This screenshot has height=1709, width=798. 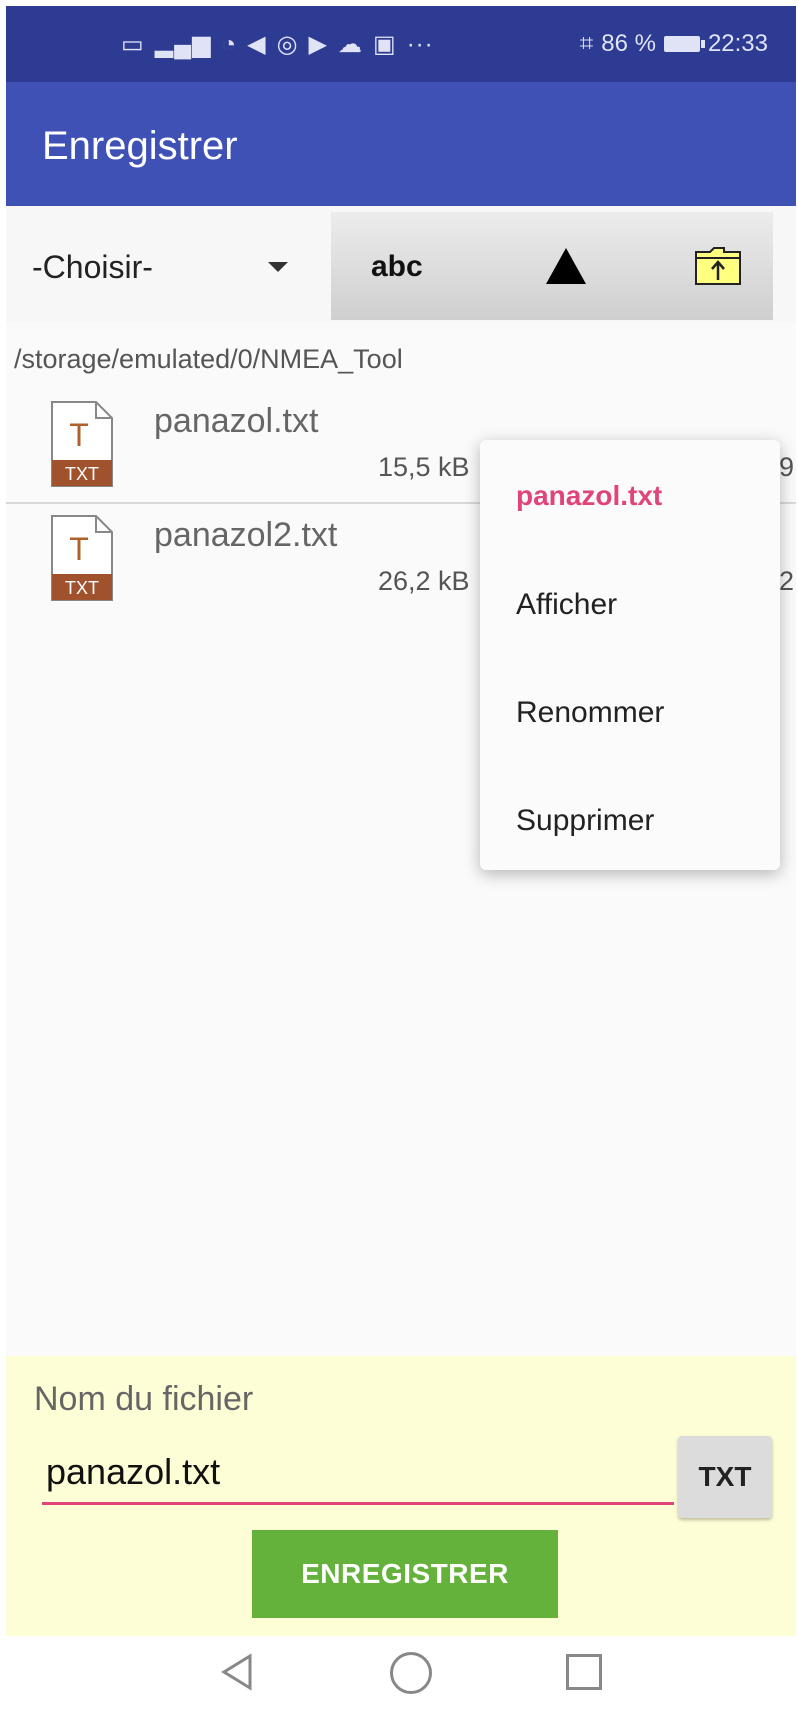 What do you see at coordinates (397, 267) in the screenshot?
I see `sort-by-name-button: abc` at bounding box center [397, 267].